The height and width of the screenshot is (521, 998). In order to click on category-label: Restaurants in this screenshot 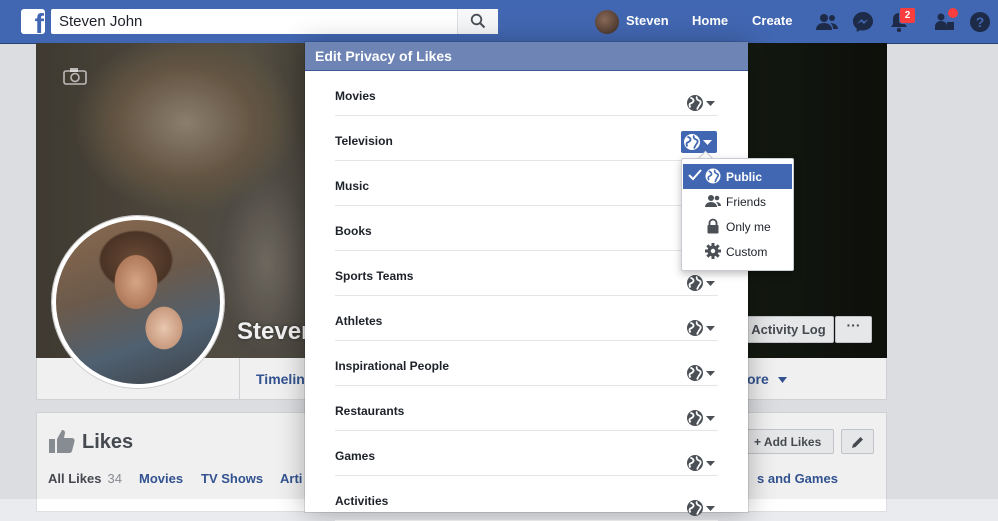, I will do `click(370, 411)`.